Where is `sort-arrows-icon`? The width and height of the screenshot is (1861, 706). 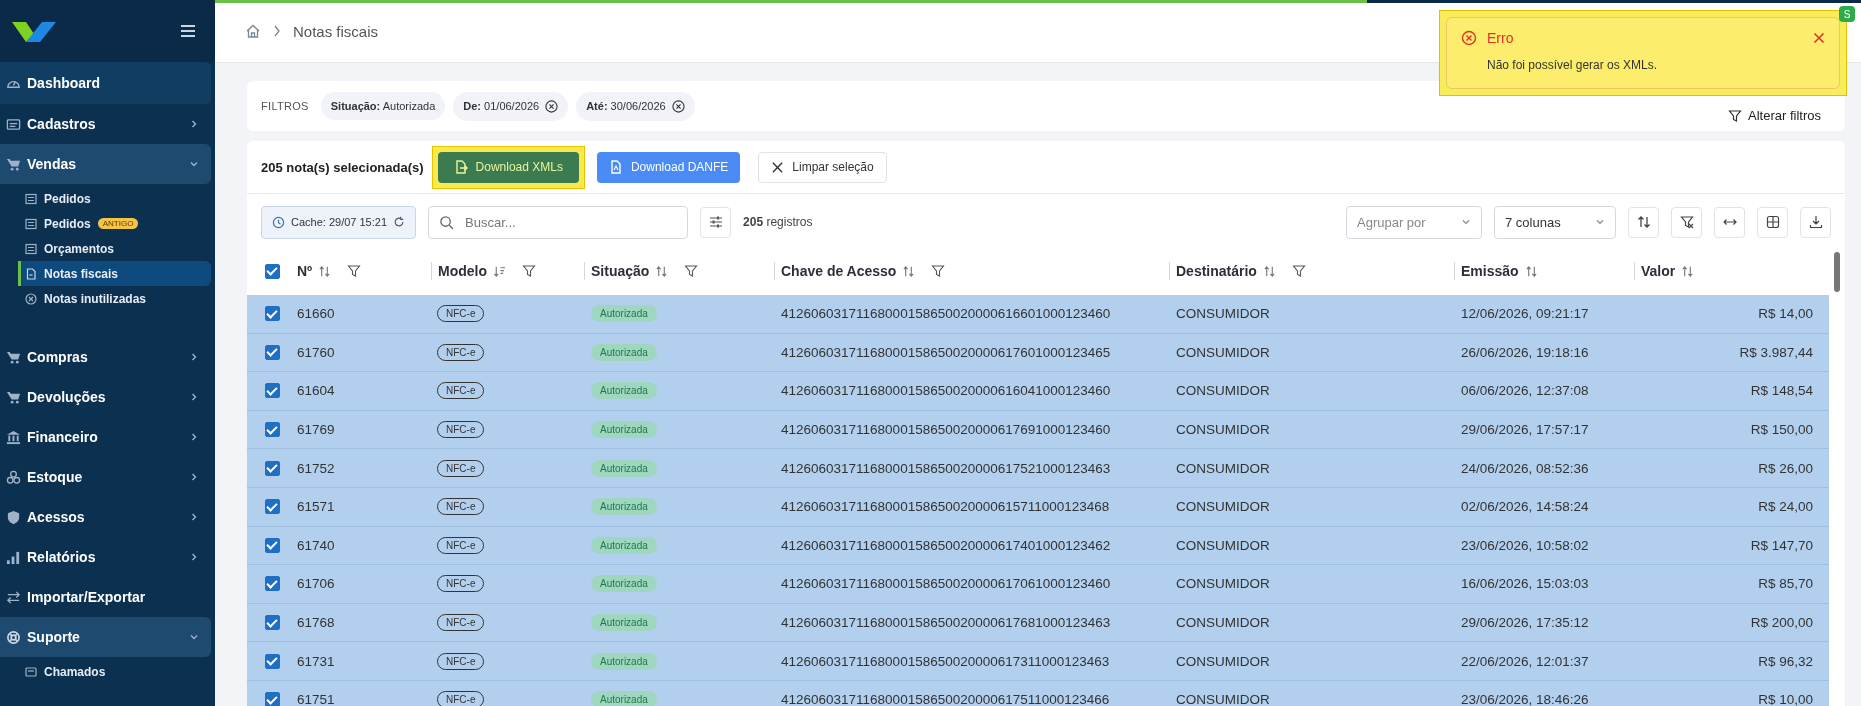
sort-arrows-icon is located at coordinates (1643, 222).